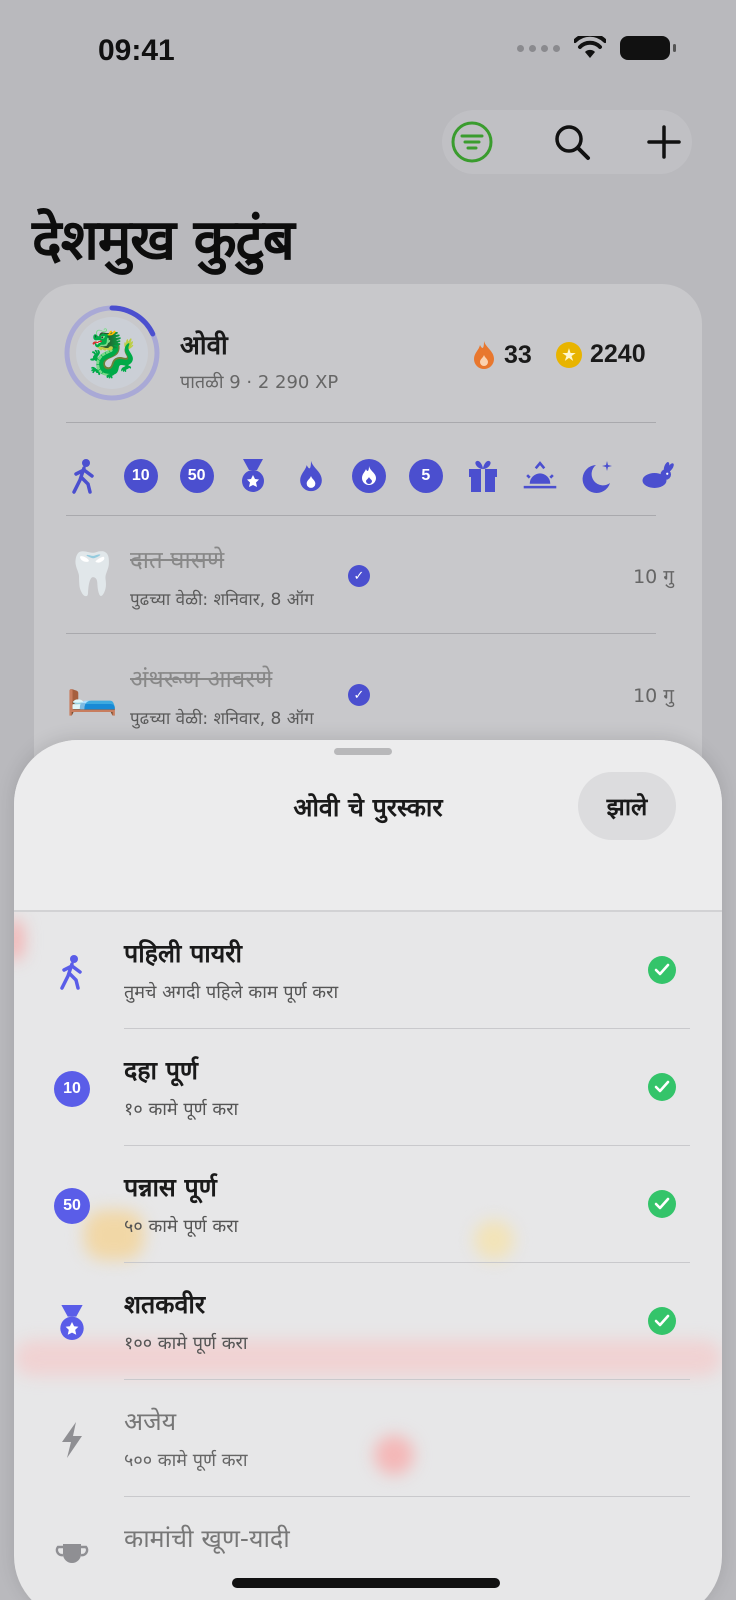  What do you see at coordinates (538, 48) in the screenshot?
I see `cellular-signal-icon` at bounding box center [538, 48].